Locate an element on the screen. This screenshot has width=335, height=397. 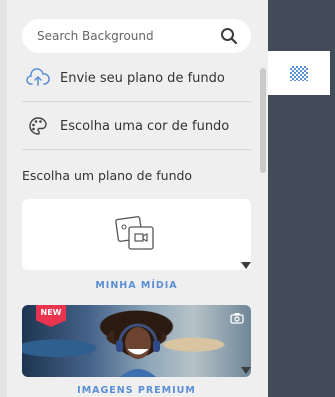
premium-images-label: IMAGENS PREMIUM is located at coordinates (136, 390).